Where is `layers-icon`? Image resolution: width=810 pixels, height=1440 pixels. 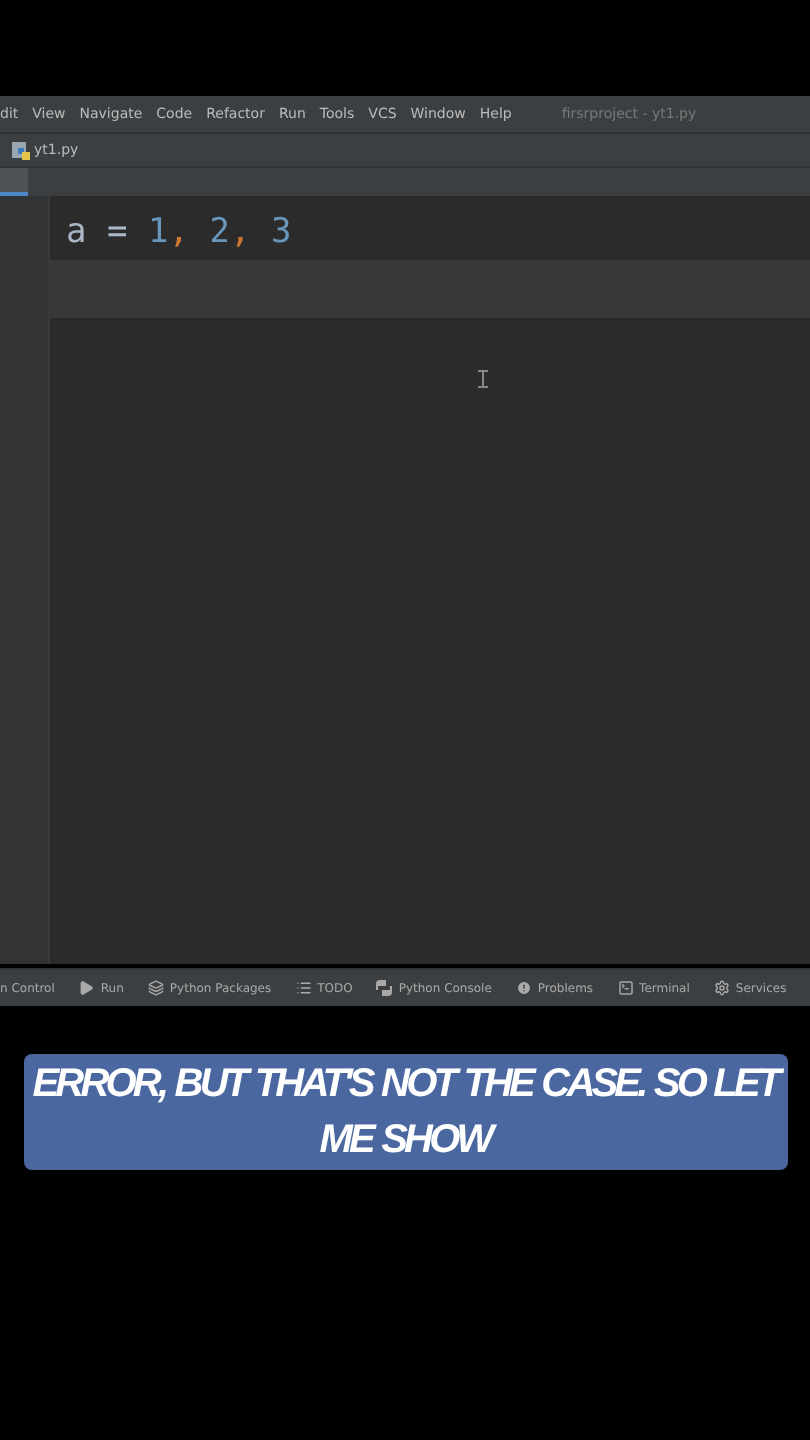
layers-icon is located at coordinates (155, 988).